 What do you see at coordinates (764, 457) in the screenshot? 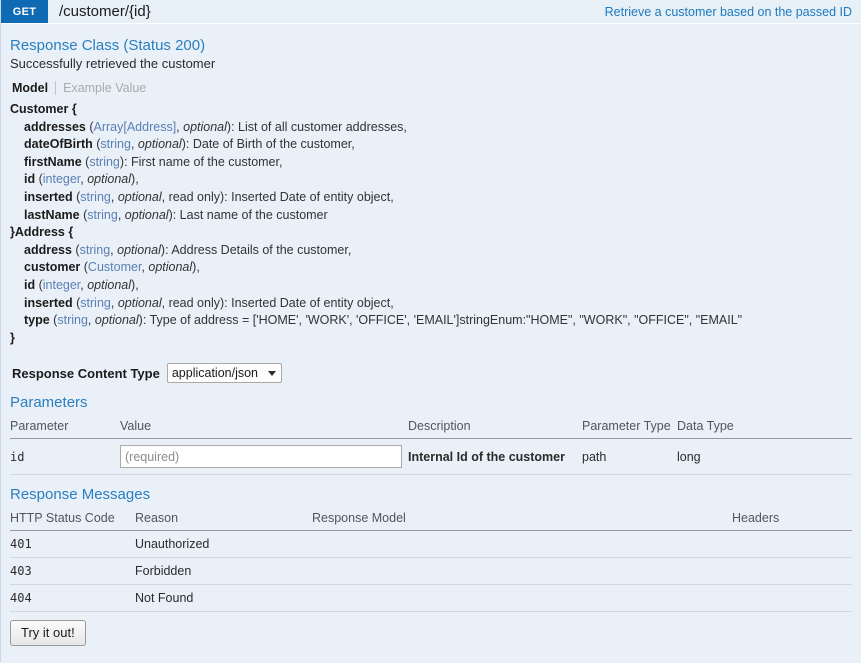
I see `parameter-data-type: long` at bounding box center [764, 457].